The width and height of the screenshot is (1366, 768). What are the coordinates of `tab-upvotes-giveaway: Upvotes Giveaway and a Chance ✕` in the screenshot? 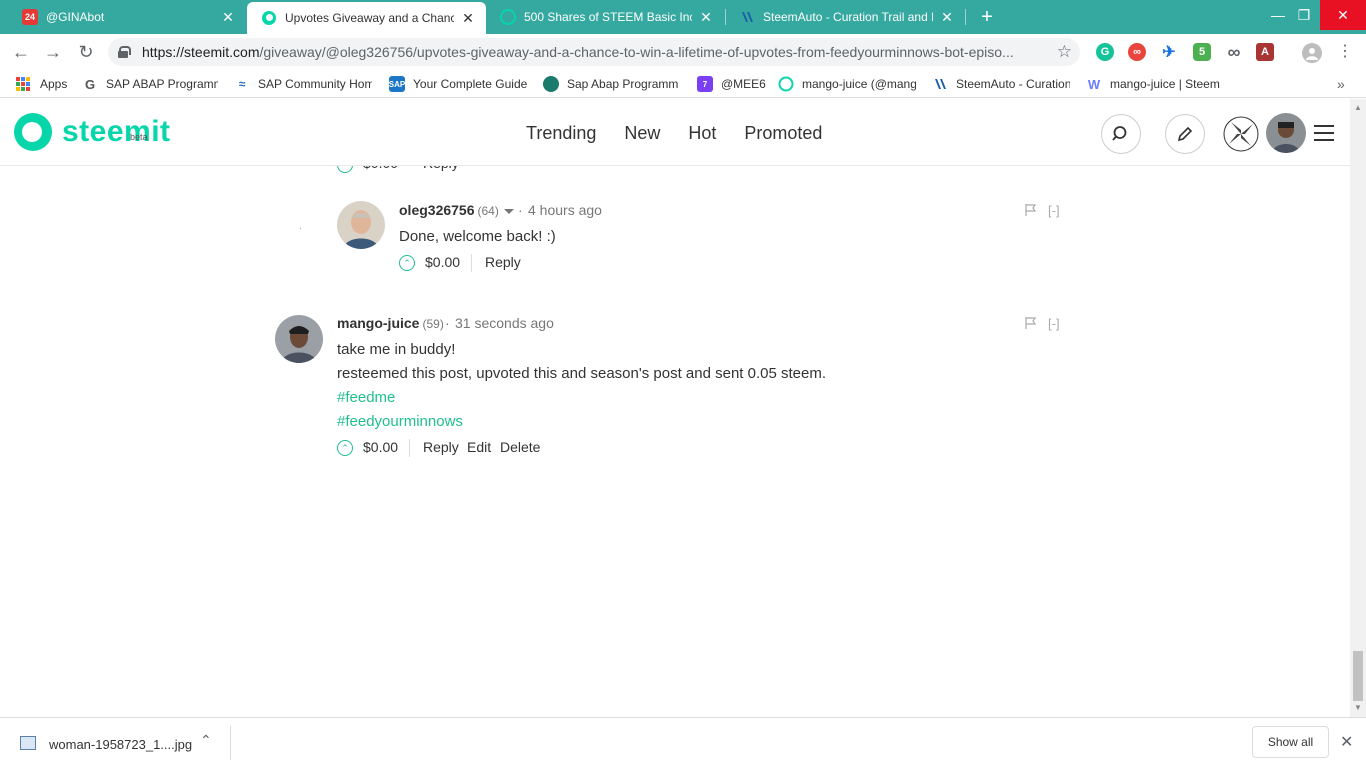 It's located at (366, 18).